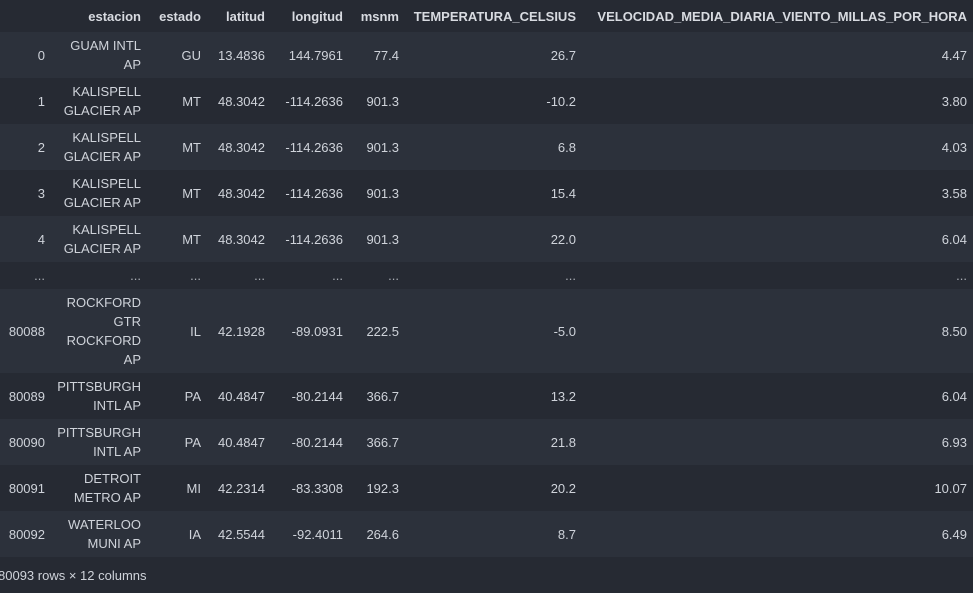 This screenshot has width=973, height=593. What do you see at coordinates (954, 55) in the screenshot?
I see `cell-velocidad: 4.47` at bounding box center [954, 55].